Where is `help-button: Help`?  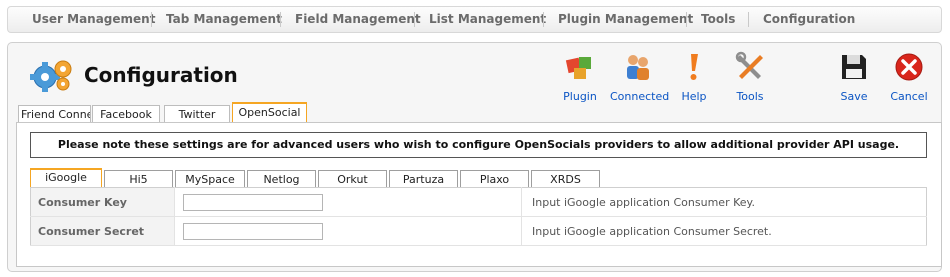
help-button: Help is located at coordinates (694, 77).